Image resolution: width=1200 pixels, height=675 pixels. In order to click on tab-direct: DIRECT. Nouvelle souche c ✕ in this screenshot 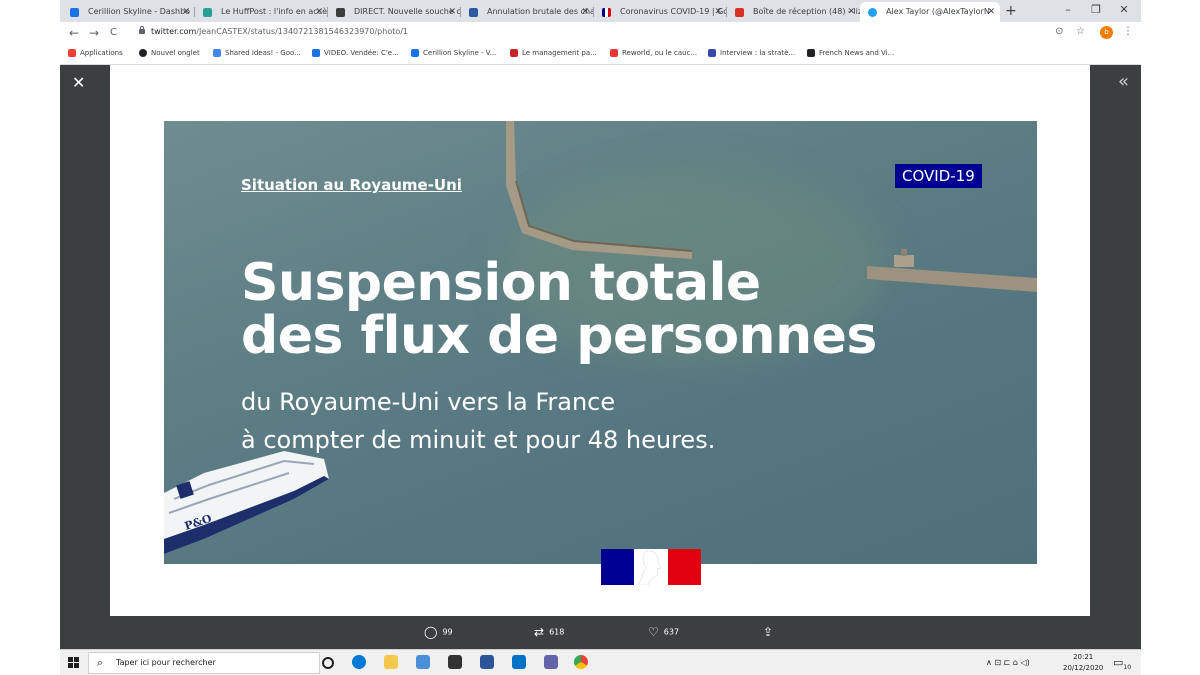, I will do `click(394, 12)`.